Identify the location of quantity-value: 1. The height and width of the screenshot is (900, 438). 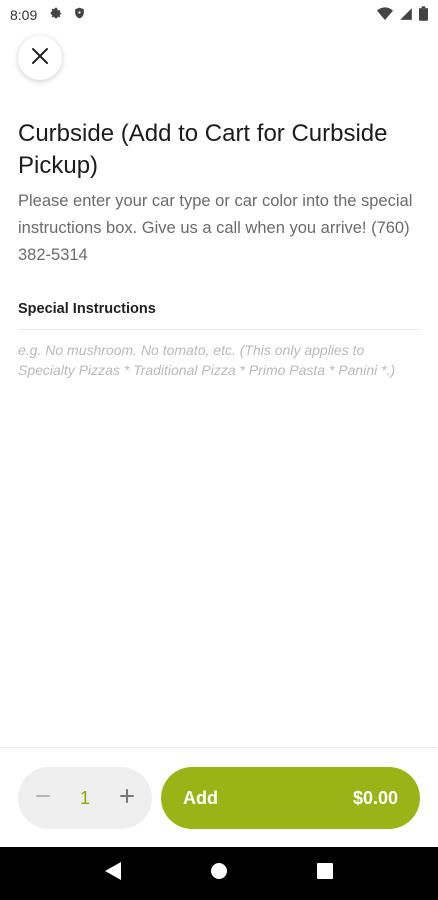
(84, 797).